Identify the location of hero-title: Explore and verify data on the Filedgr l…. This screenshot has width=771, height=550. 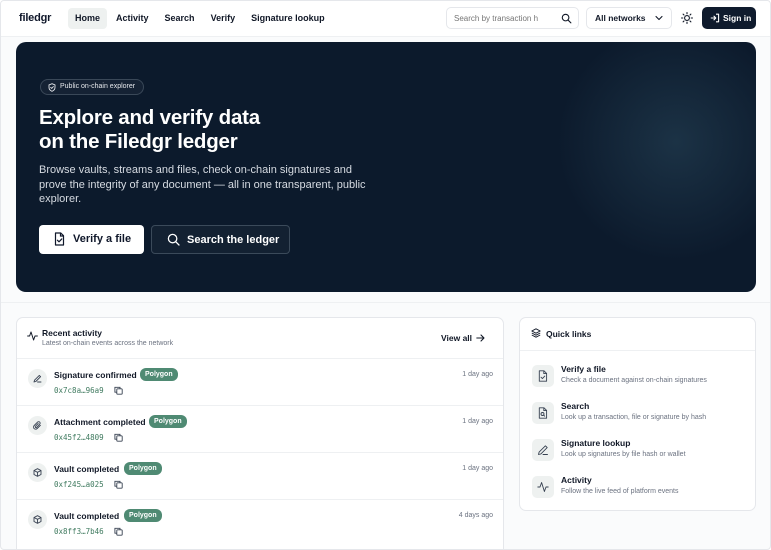
(209, 130).